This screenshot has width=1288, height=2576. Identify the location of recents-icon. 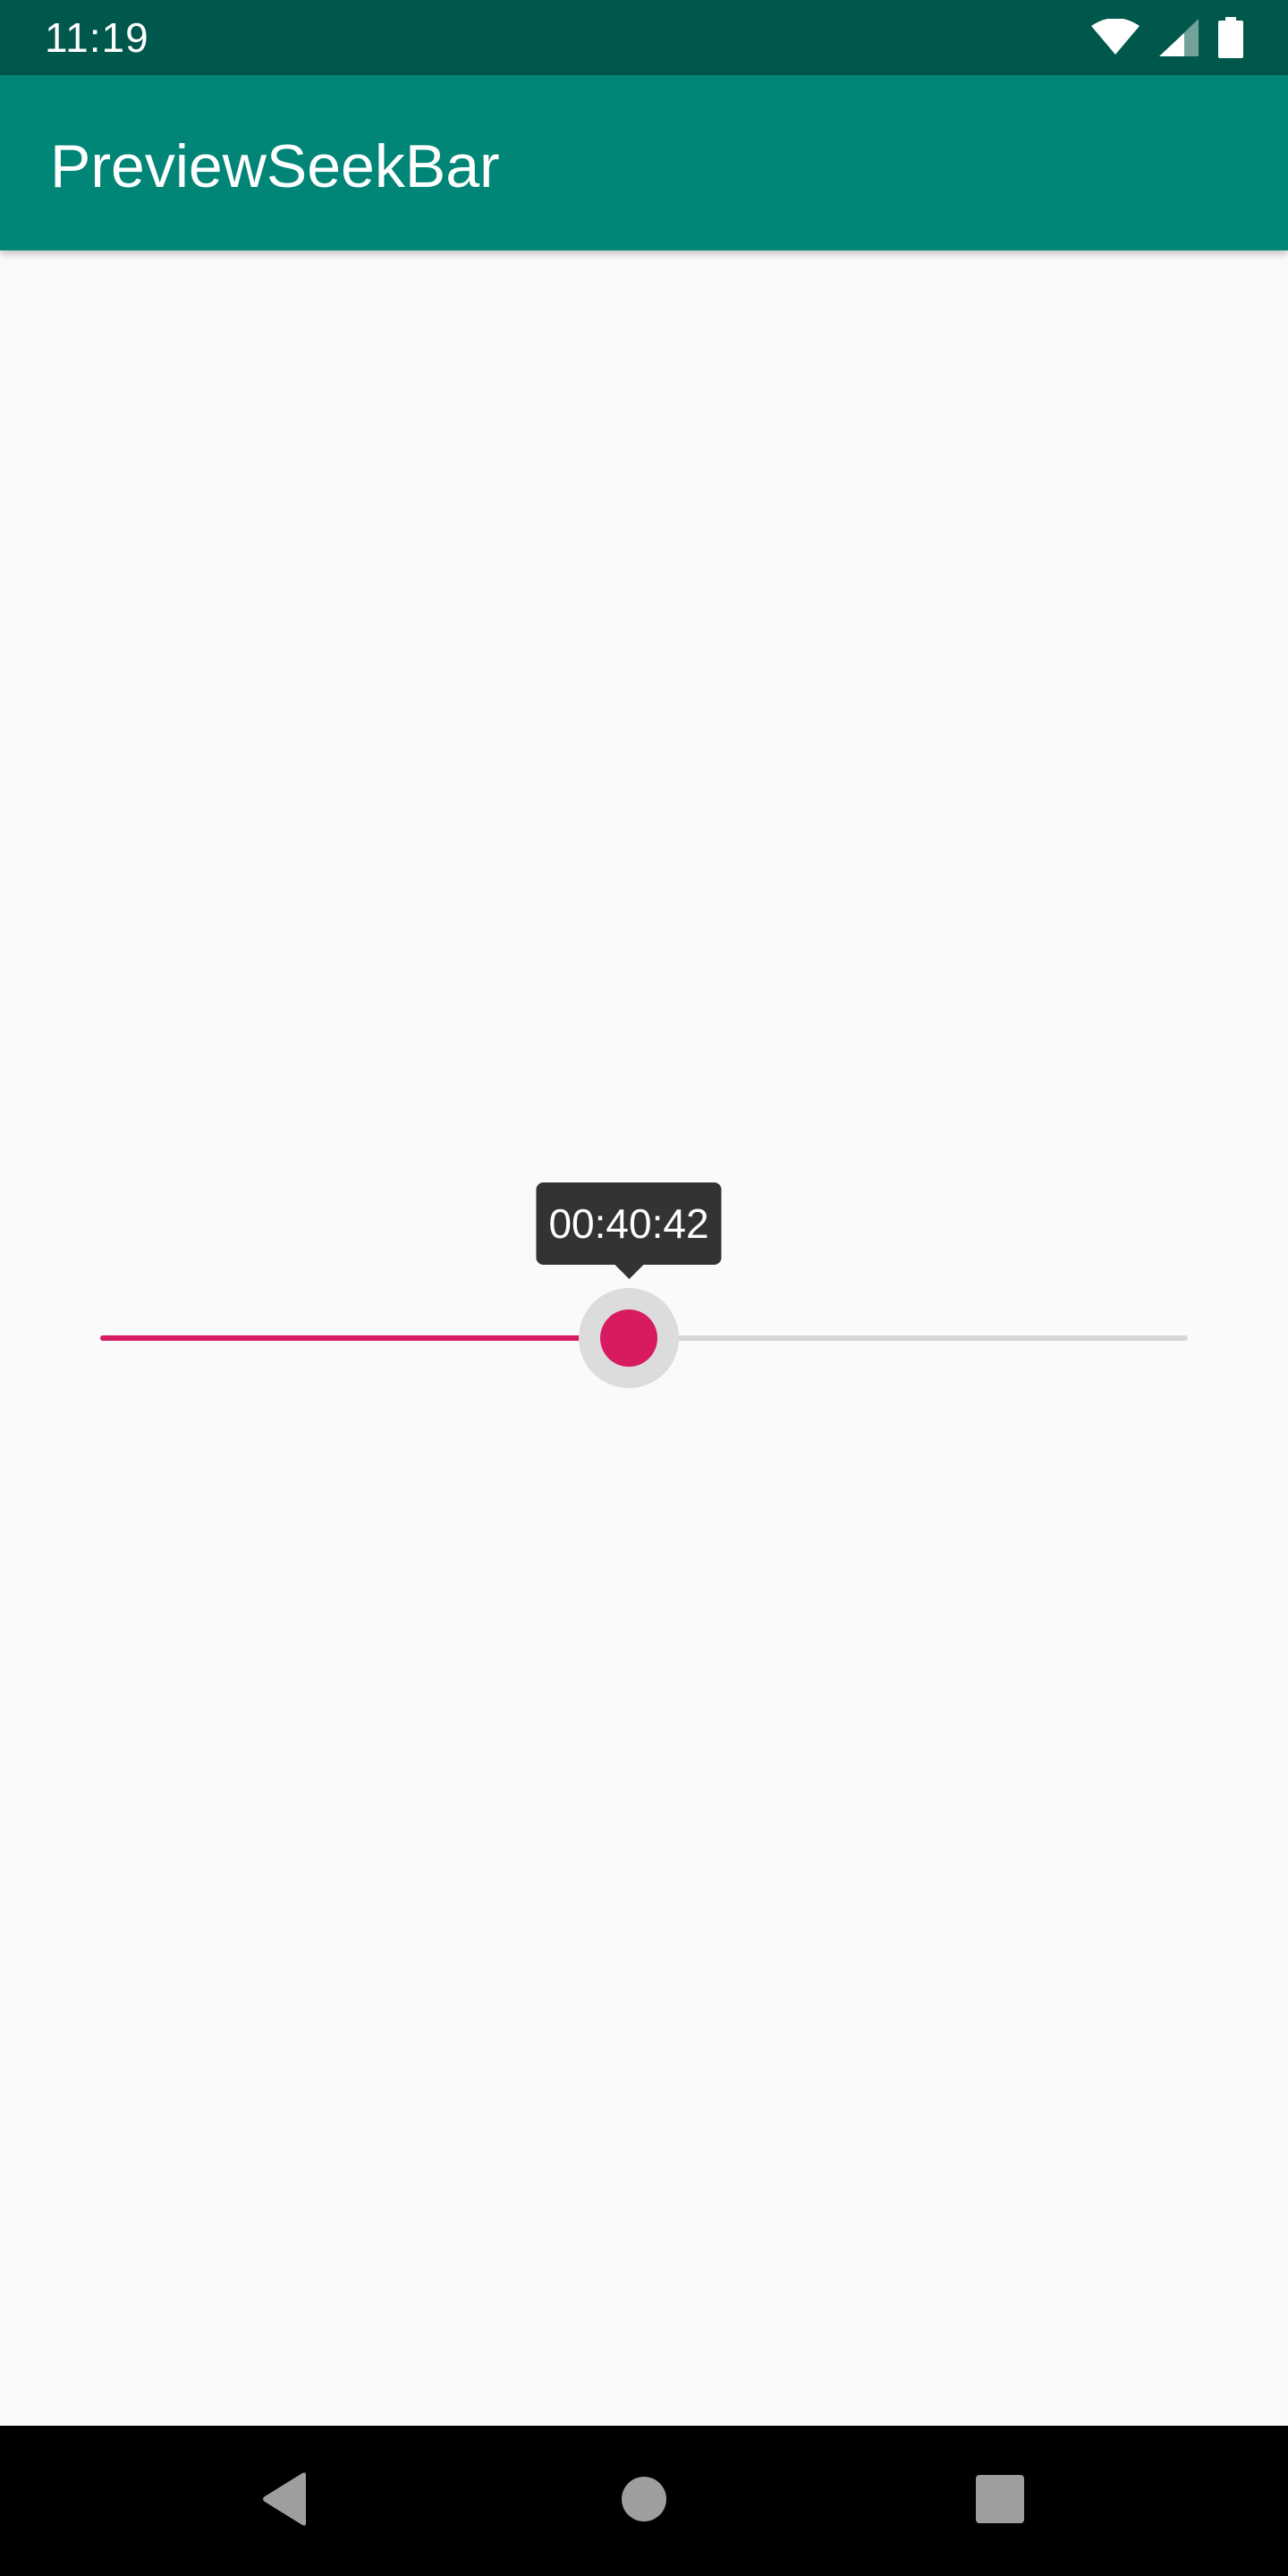
(1000, 2501).